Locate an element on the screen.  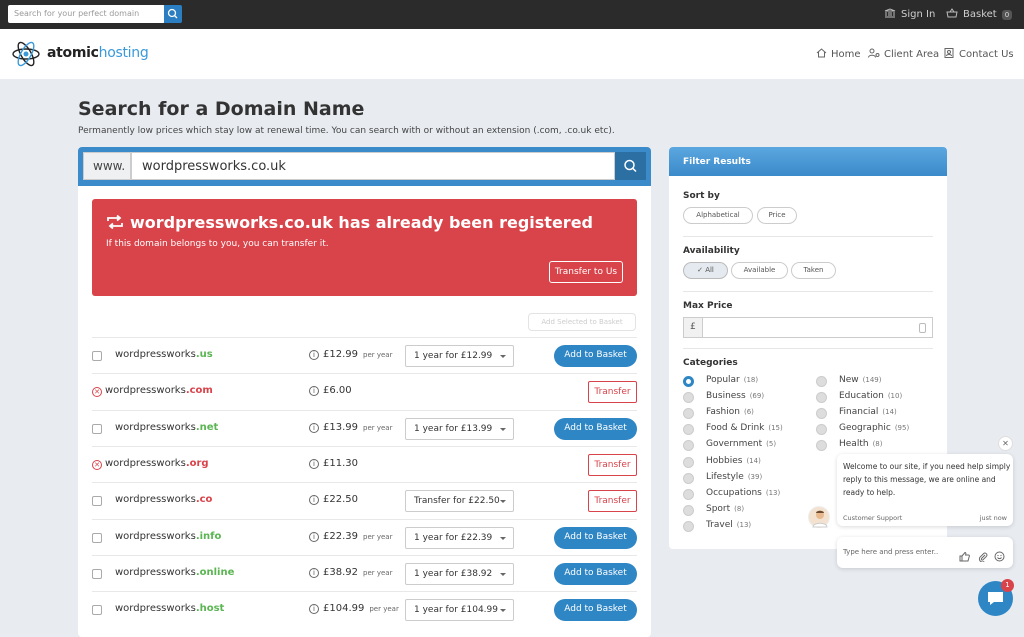
category-radio: Hobbies (14) is located at coordinates (722, 462).